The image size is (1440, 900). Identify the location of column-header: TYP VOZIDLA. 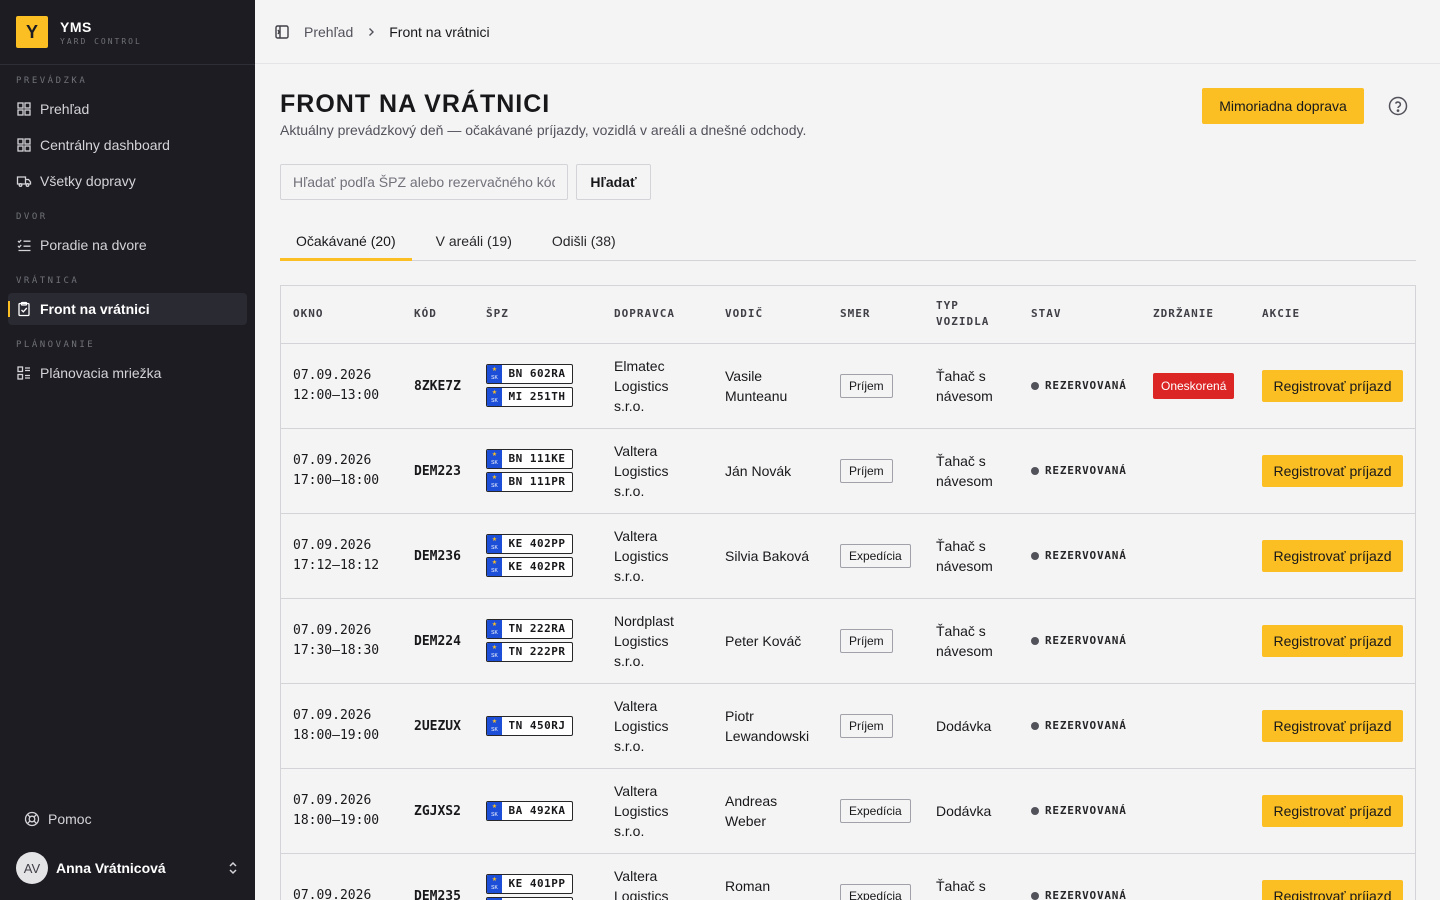
(971, 315).